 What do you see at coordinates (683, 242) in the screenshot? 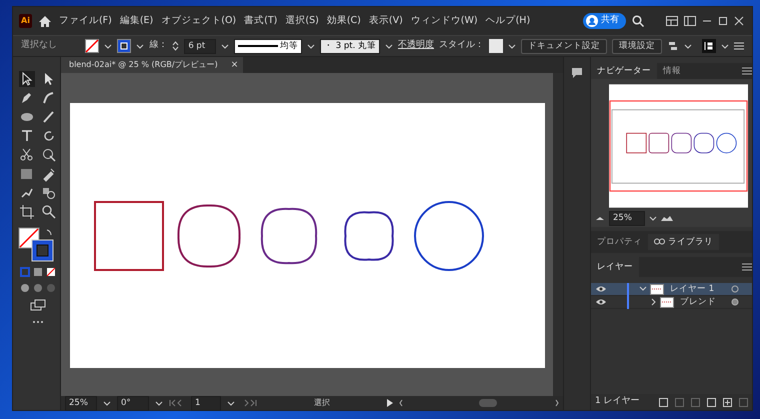
I see `panel-tab: ライブラリ` at bounding box center [683, 242].